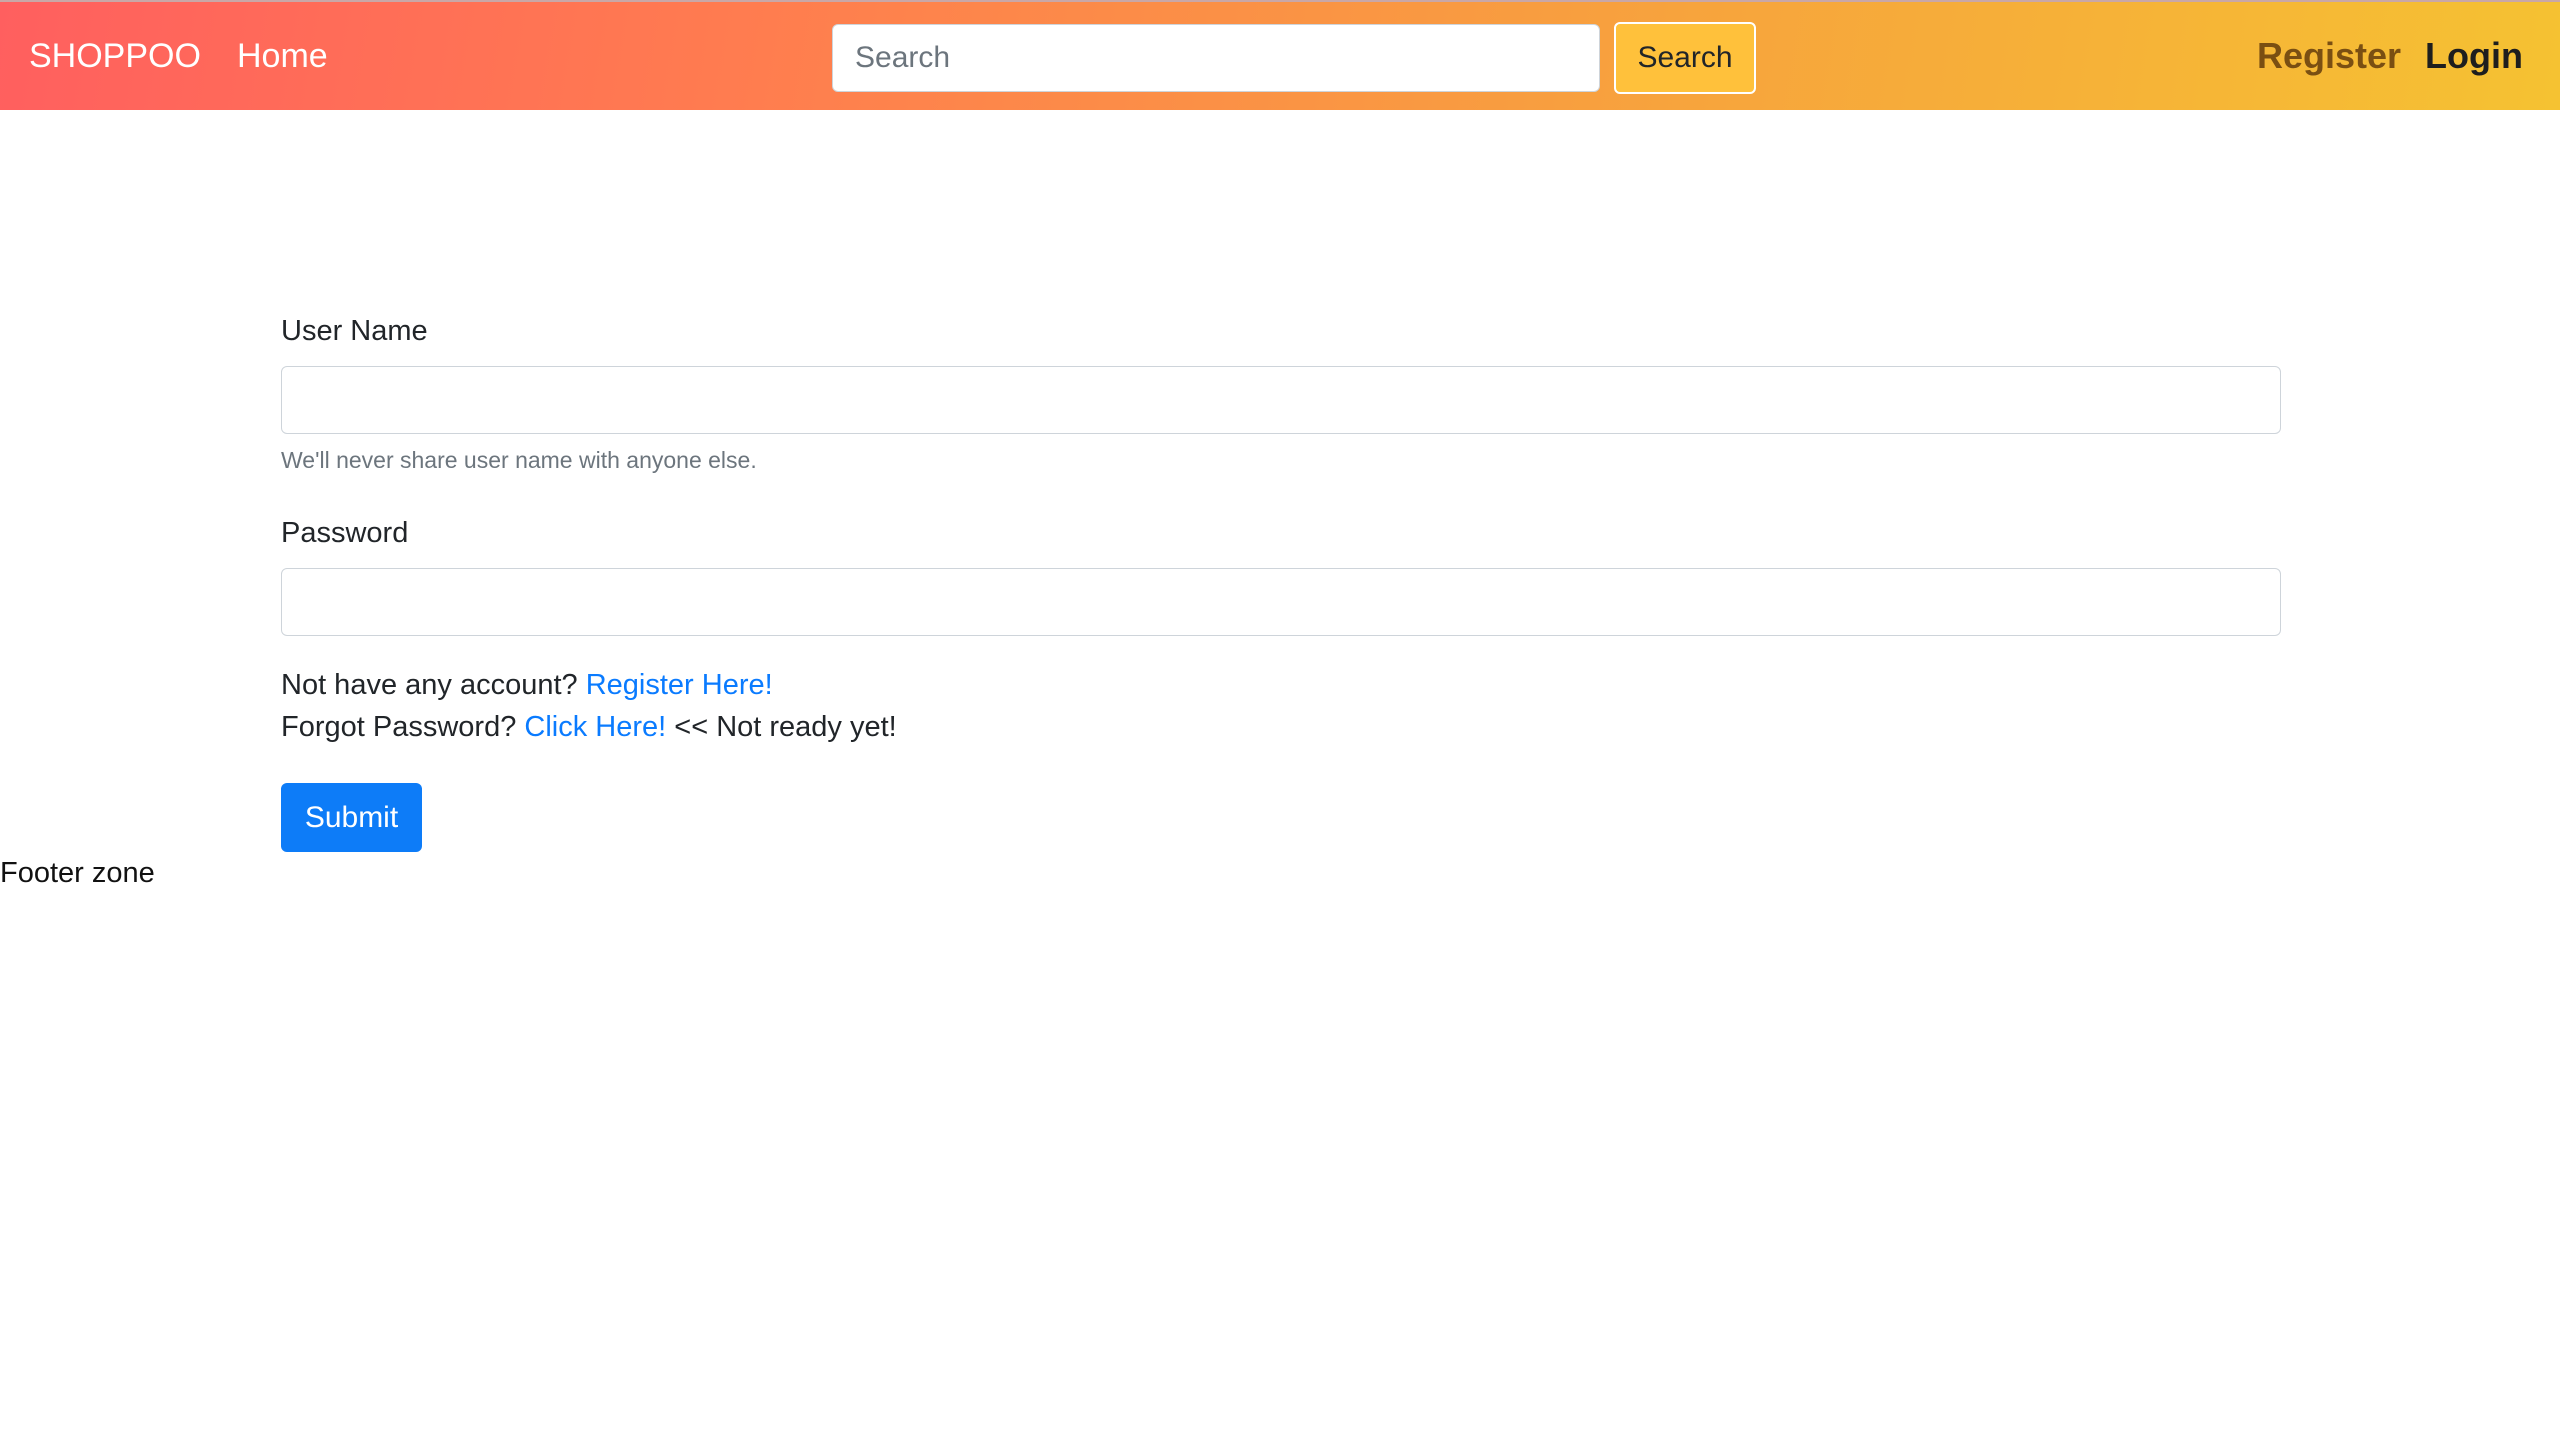 The width and height of the screenshot is (2560, 1444). I want to click on forgot-password-link: Click Here!, so click(595, 727).